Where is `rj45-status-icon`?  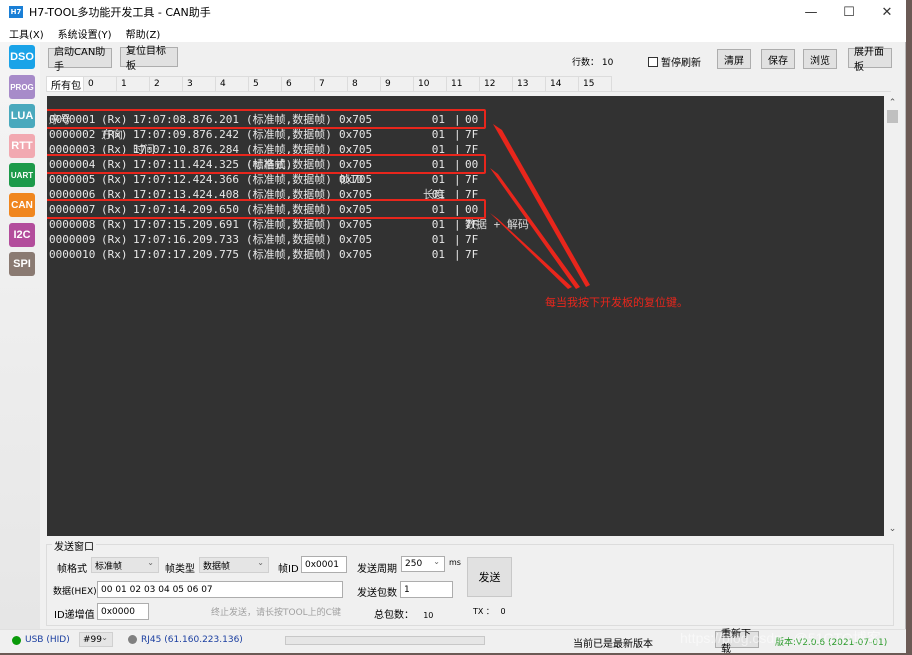
rj45-status-icon is located at coordinates (132, 639).